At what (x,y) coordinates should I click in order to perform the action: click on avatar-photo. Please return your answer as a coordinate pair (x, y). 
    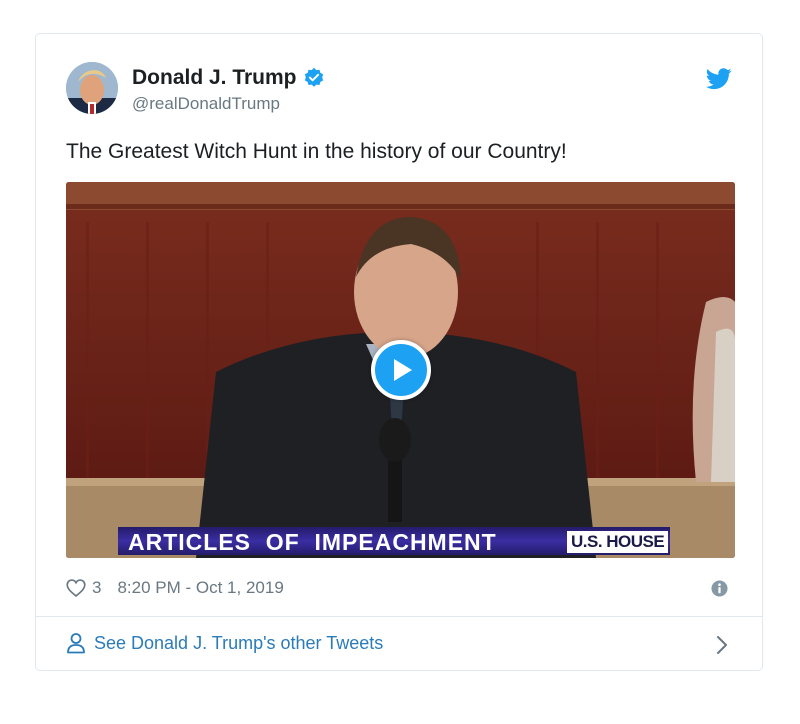
    Looking at the image, I should click on (92, 88).